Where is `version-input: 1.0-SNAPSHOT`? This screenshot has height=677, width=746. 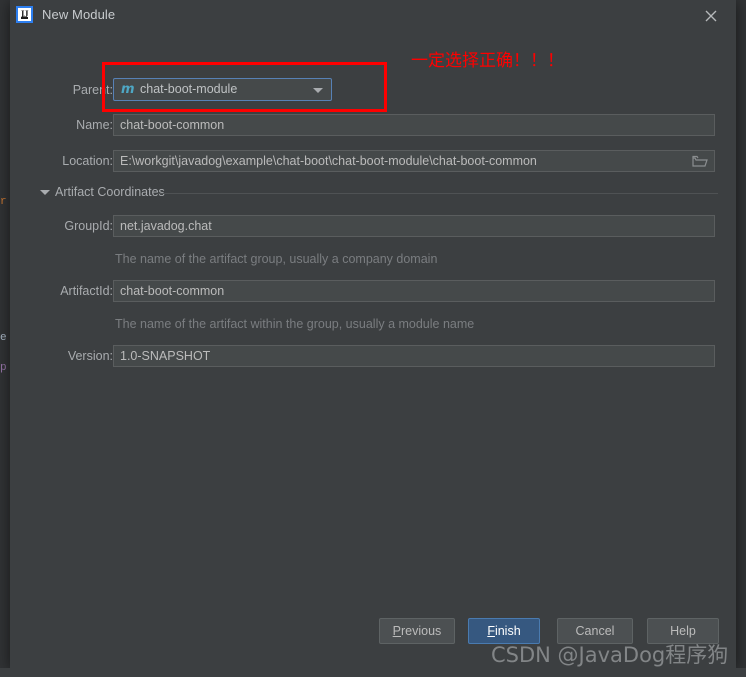 version-input: 1.0-SNAPSHOT is located at coordinates (414, 356).